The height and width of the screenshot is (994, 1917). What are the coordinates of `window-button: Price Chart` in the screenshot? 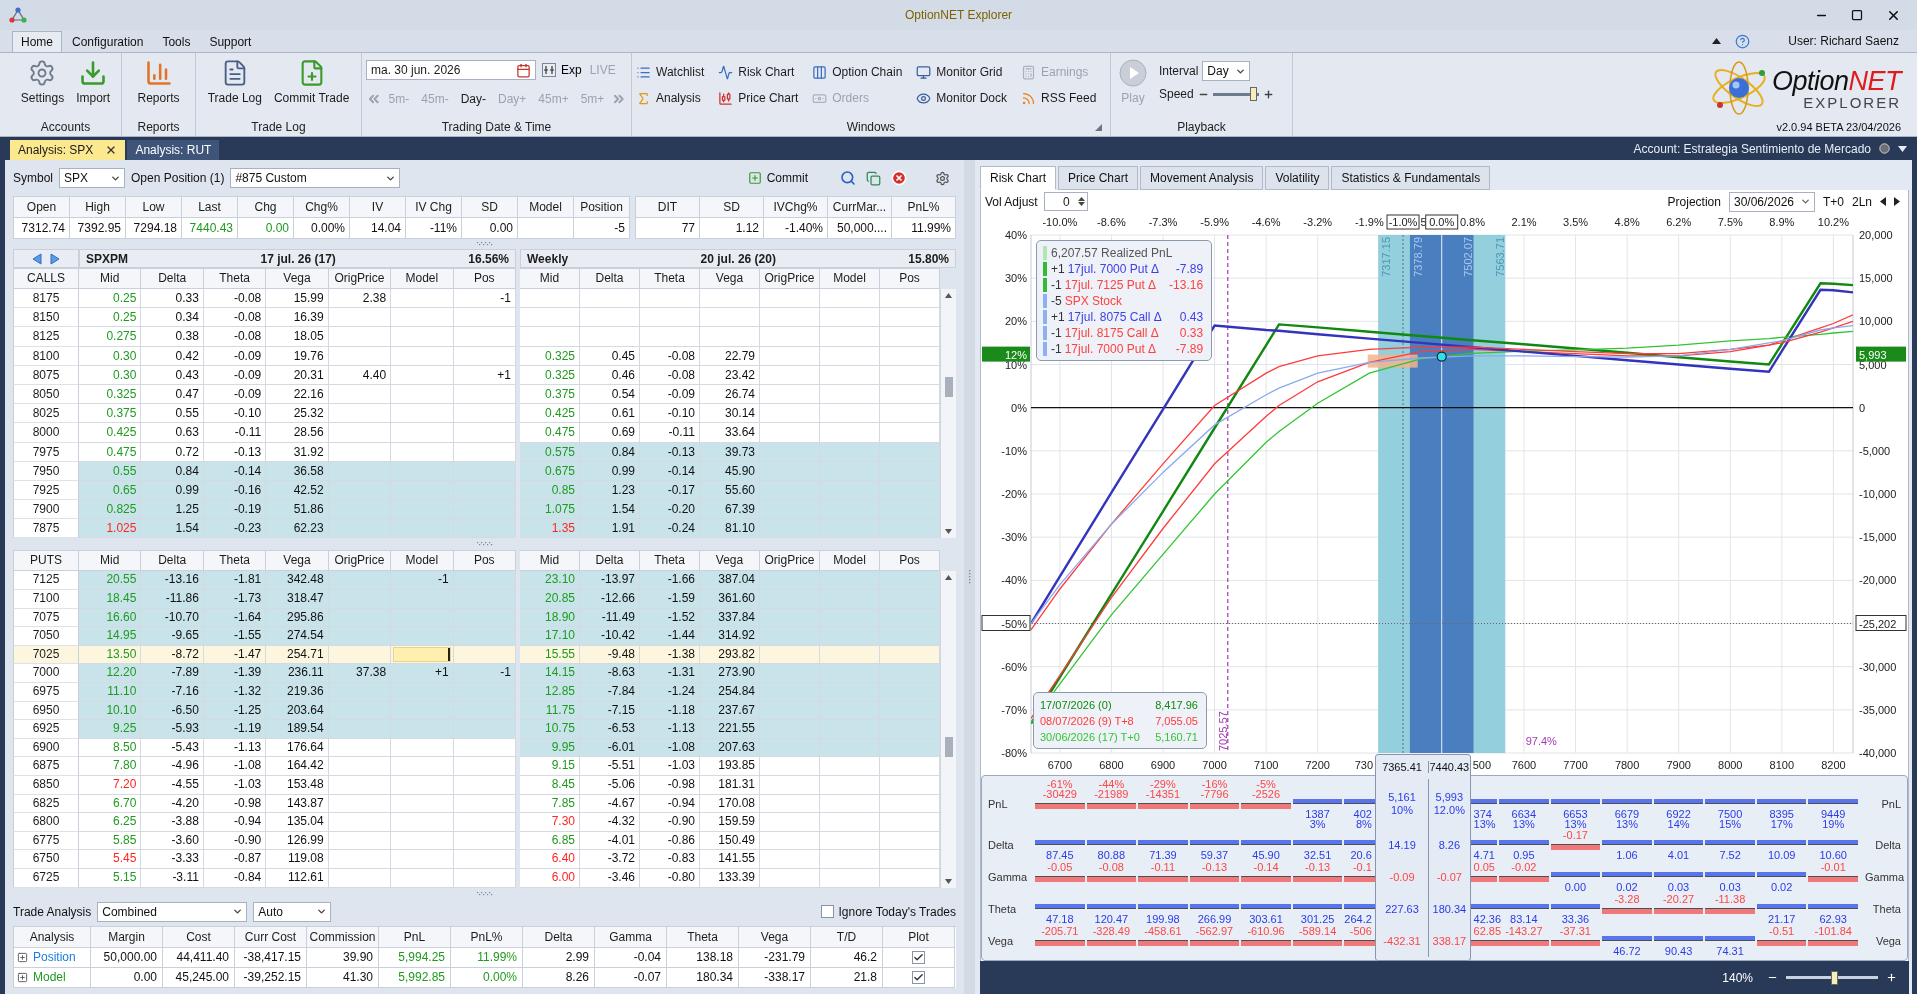 It's located at (758, 98).